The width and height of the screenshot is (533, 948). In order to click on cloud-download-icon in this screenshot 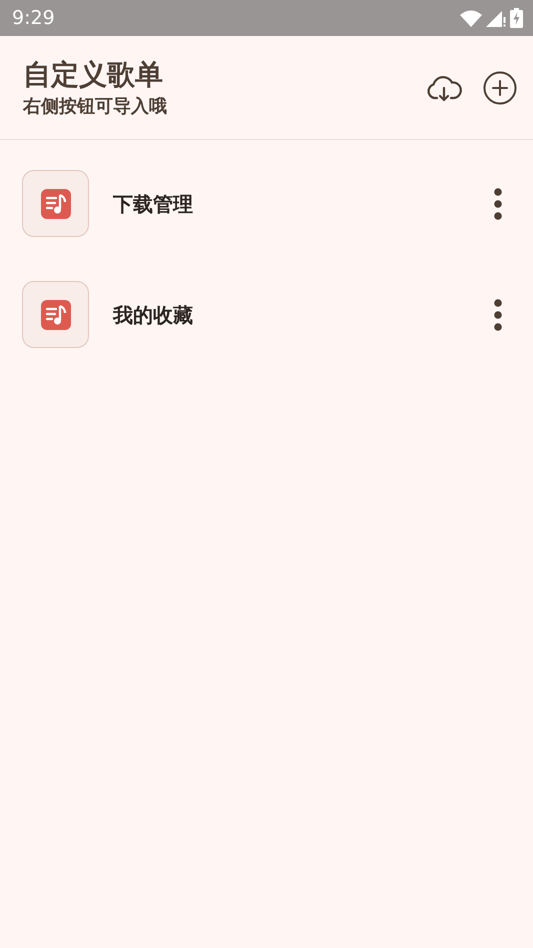, I will do `click(444, 88)`.